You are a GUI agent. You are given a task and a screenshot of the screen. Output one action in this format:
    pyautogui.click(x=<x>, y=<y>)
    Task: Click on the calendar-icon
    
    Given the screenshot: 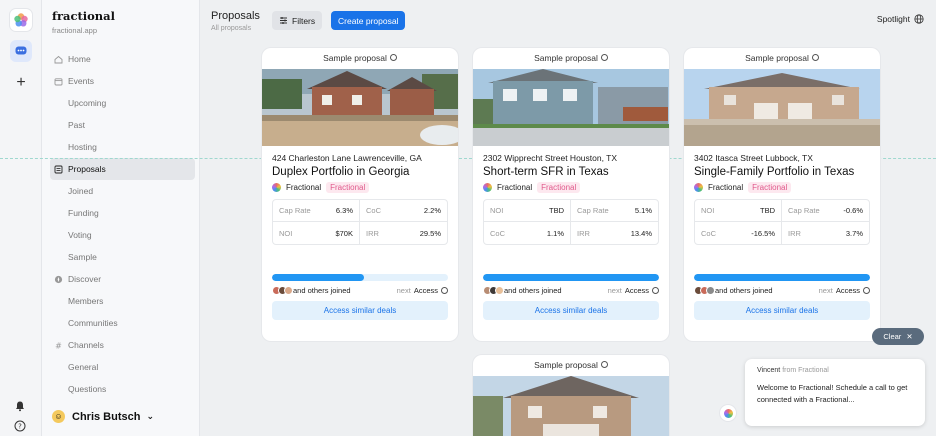 What is the action you would take?
    pyautogui.click(x=58, y=81)
    